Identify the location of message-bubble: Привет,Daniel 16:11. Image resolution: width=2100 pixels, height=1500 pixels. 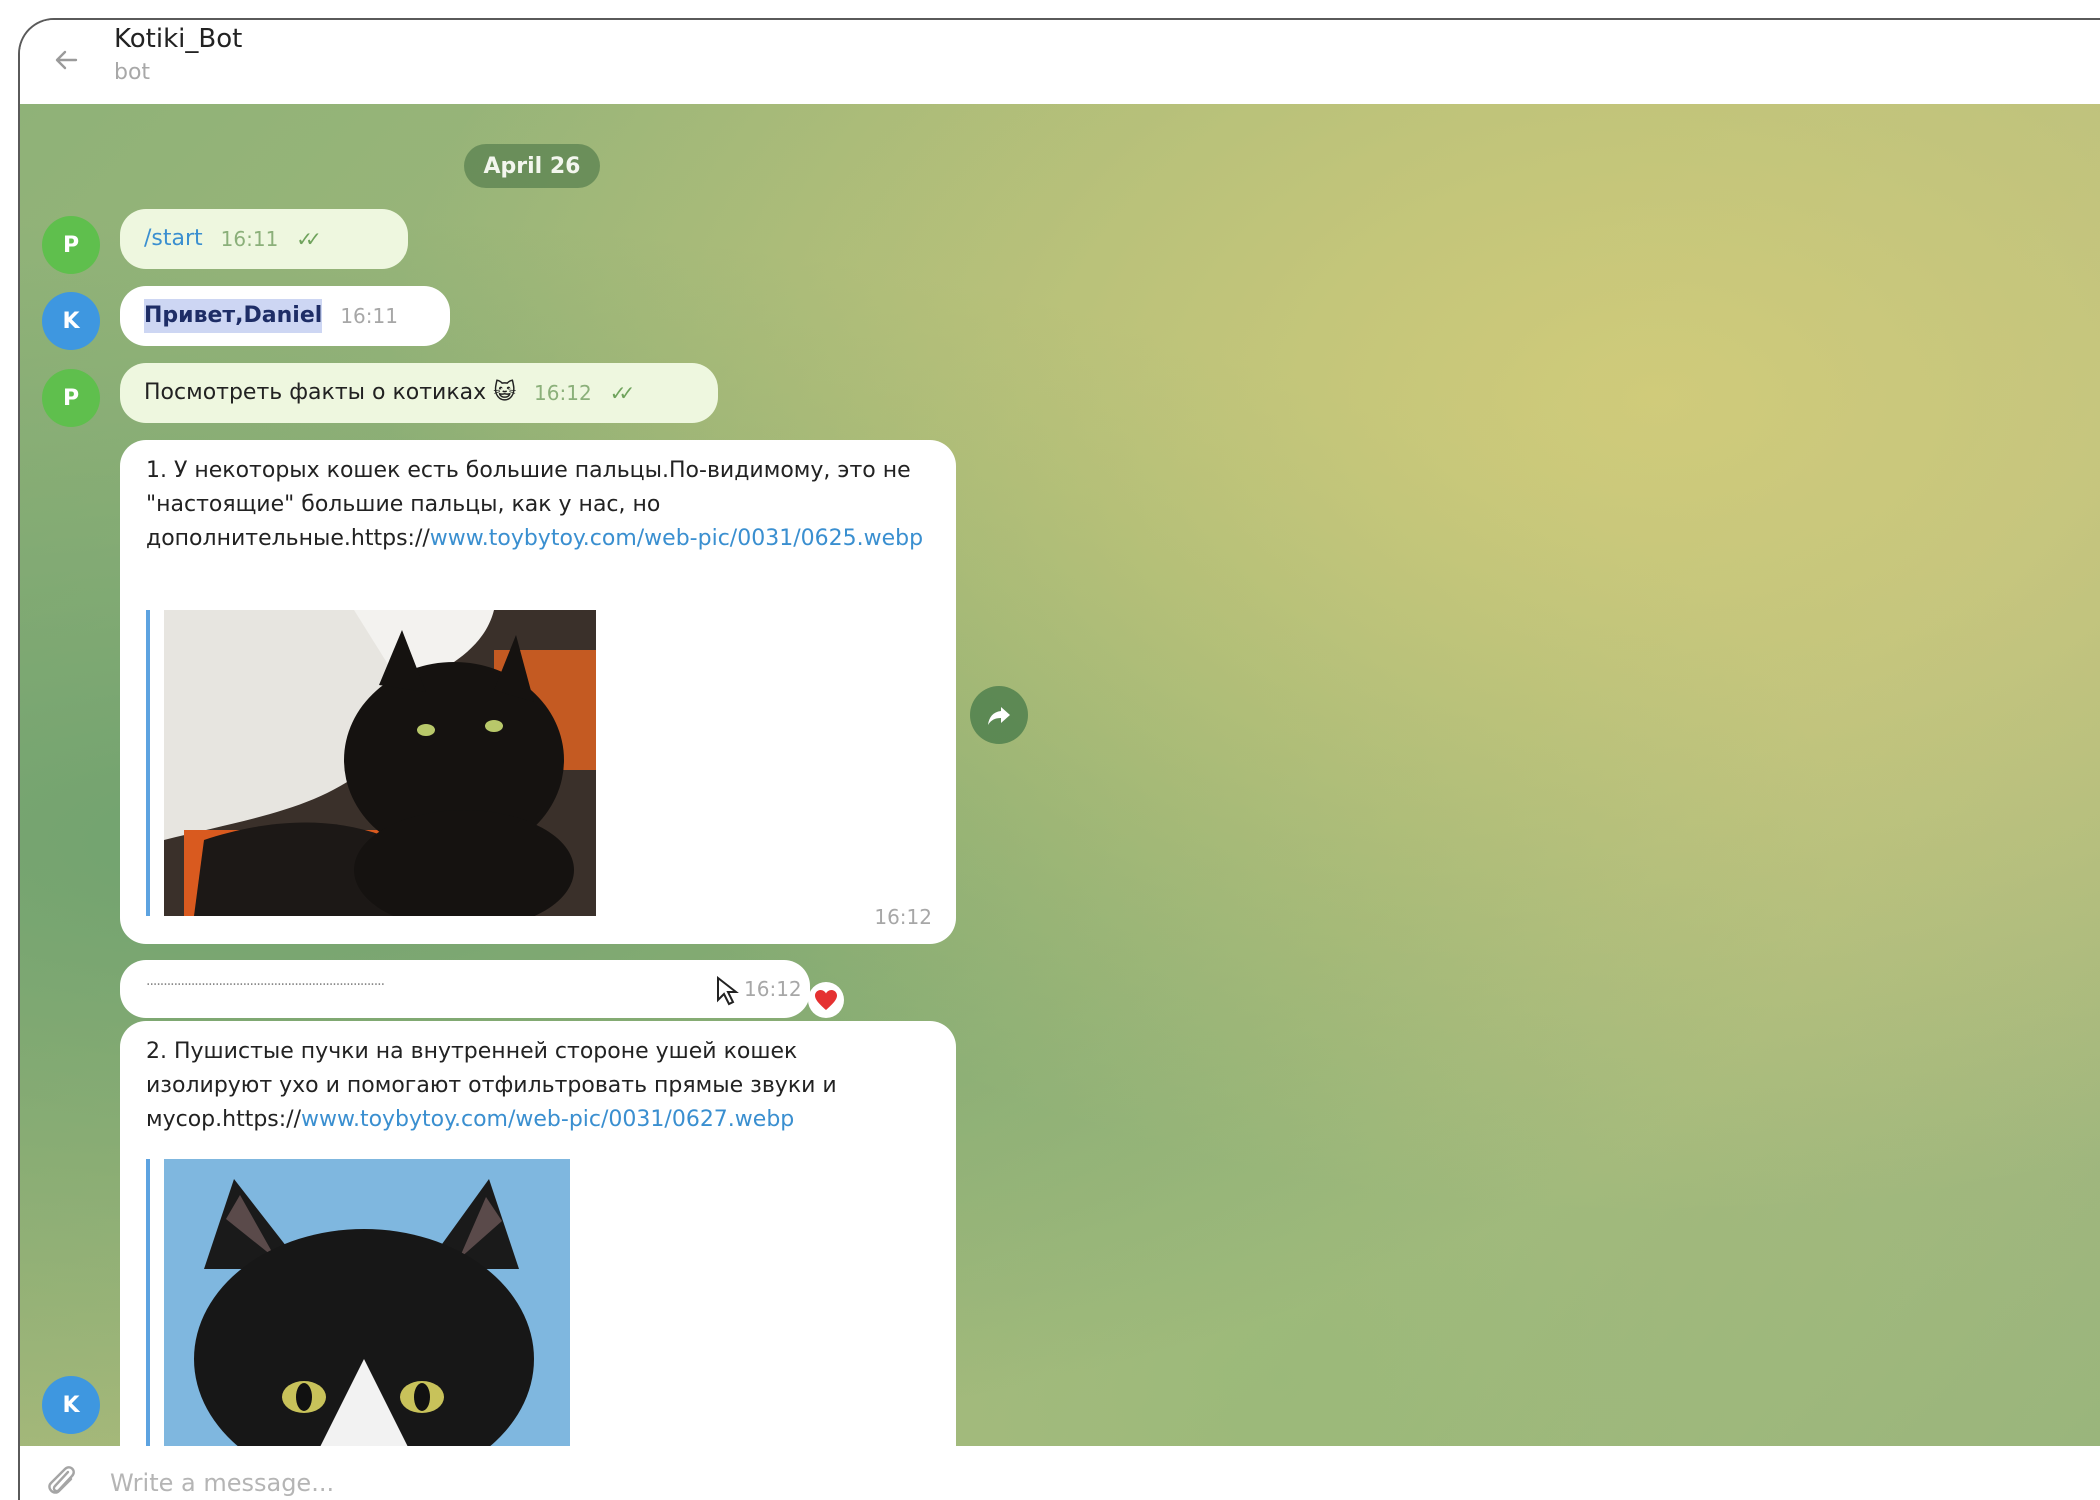
(285, 316).